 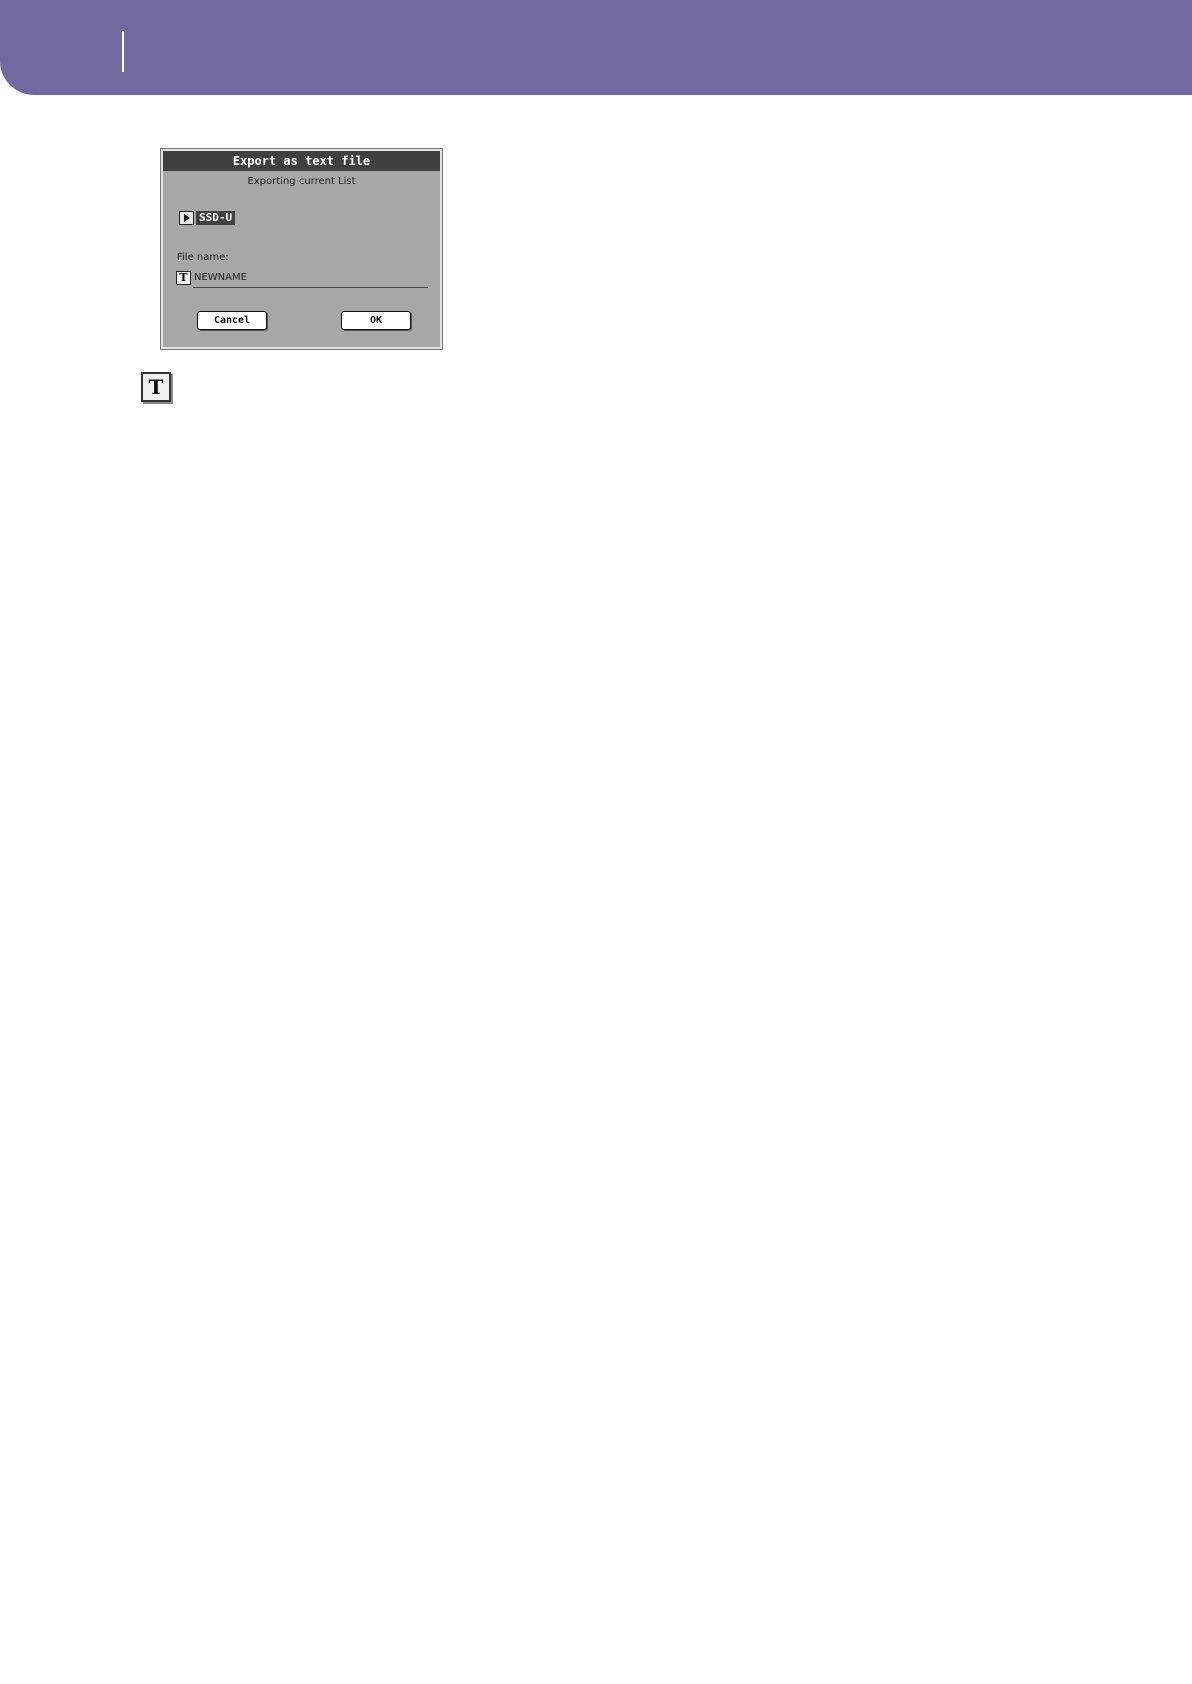 What do you see at coordinates (203, 257) in the screenshot?
I see `file-name-label: File name:` at bounding box center [203, 257].